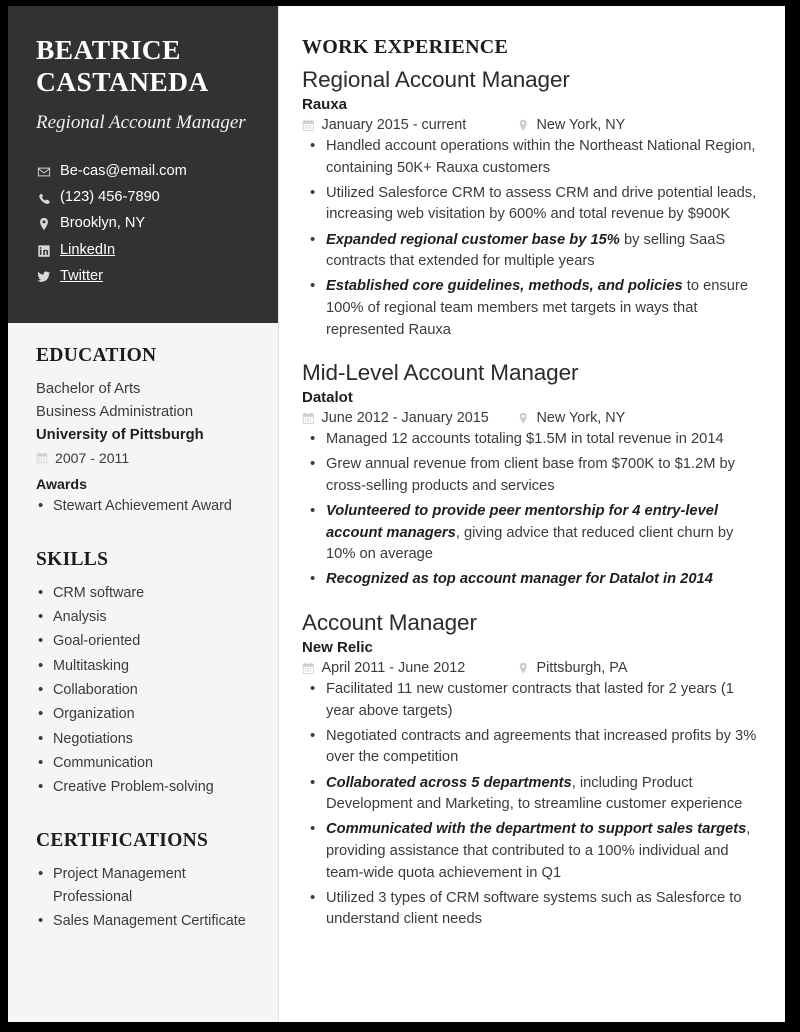 Image resolution: width=800 pixels, height=1032 pixels. I want to click on envelope-icon, so click(43, 171).